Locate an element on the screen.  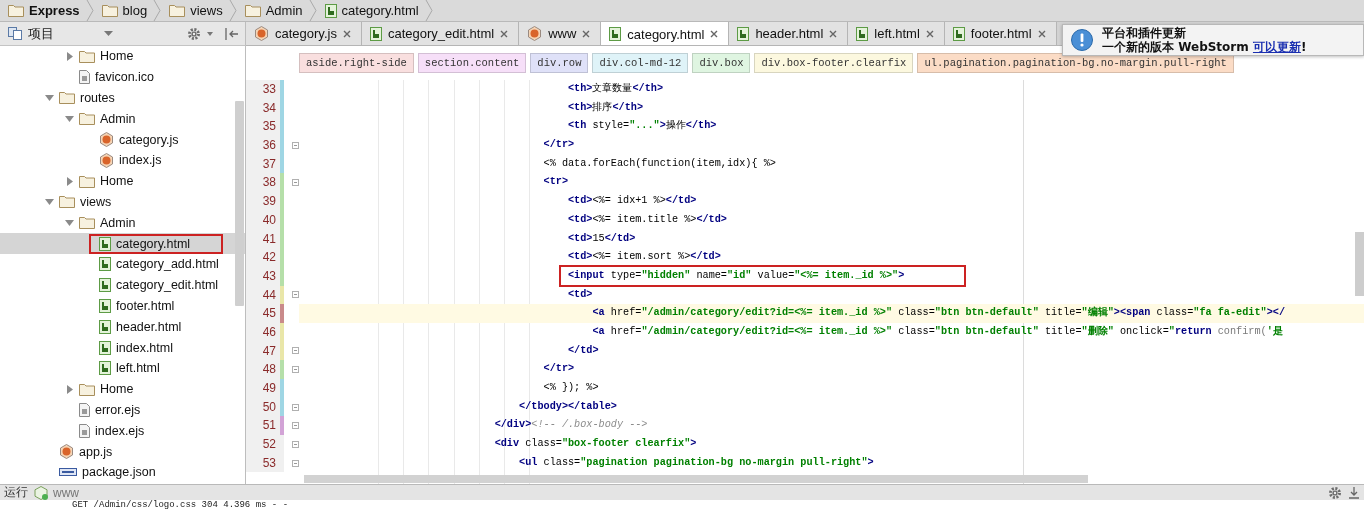
run-configuration-tab: www is located at coordinates (56, 492).